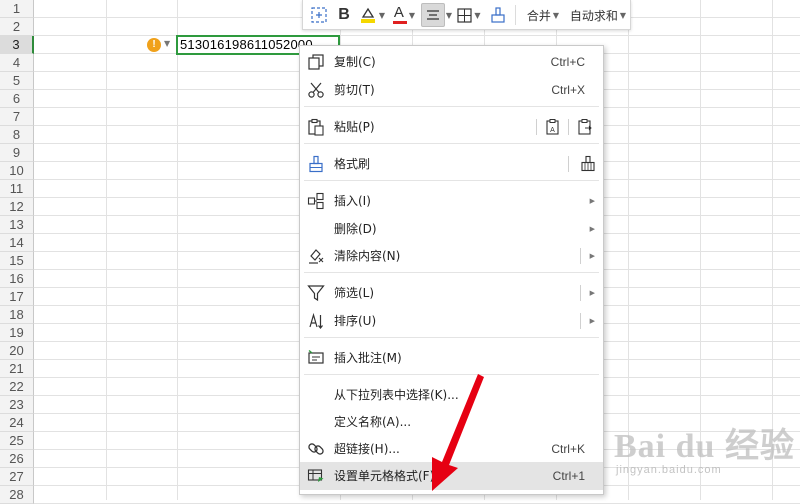 The image size is (800, 504). I want to click on watermark: Bai du 经验 jingyan.baidu.com, so click(700, 459).